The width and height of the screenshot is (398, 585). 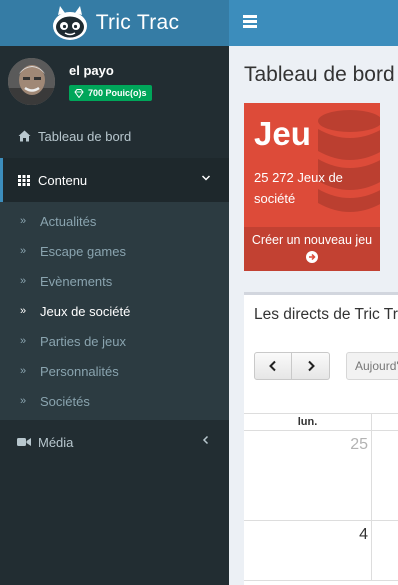 I want to click on prev-button, so click(x=273, y=366).